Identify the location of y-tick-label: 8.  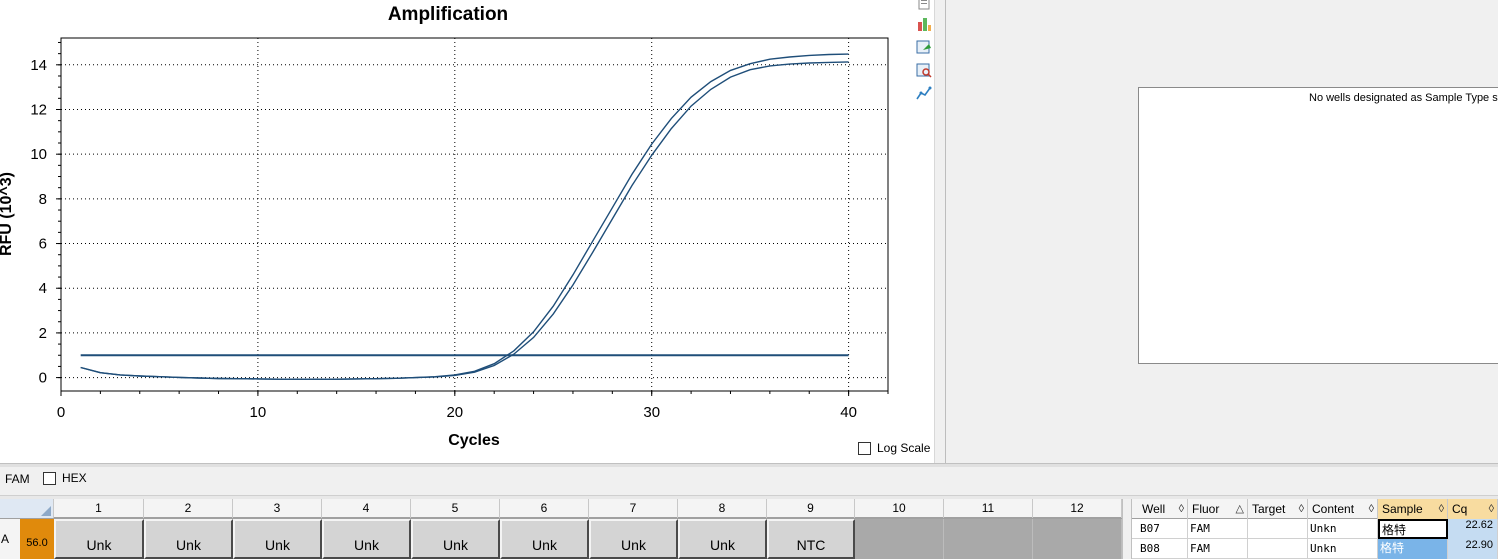
(43, 199).